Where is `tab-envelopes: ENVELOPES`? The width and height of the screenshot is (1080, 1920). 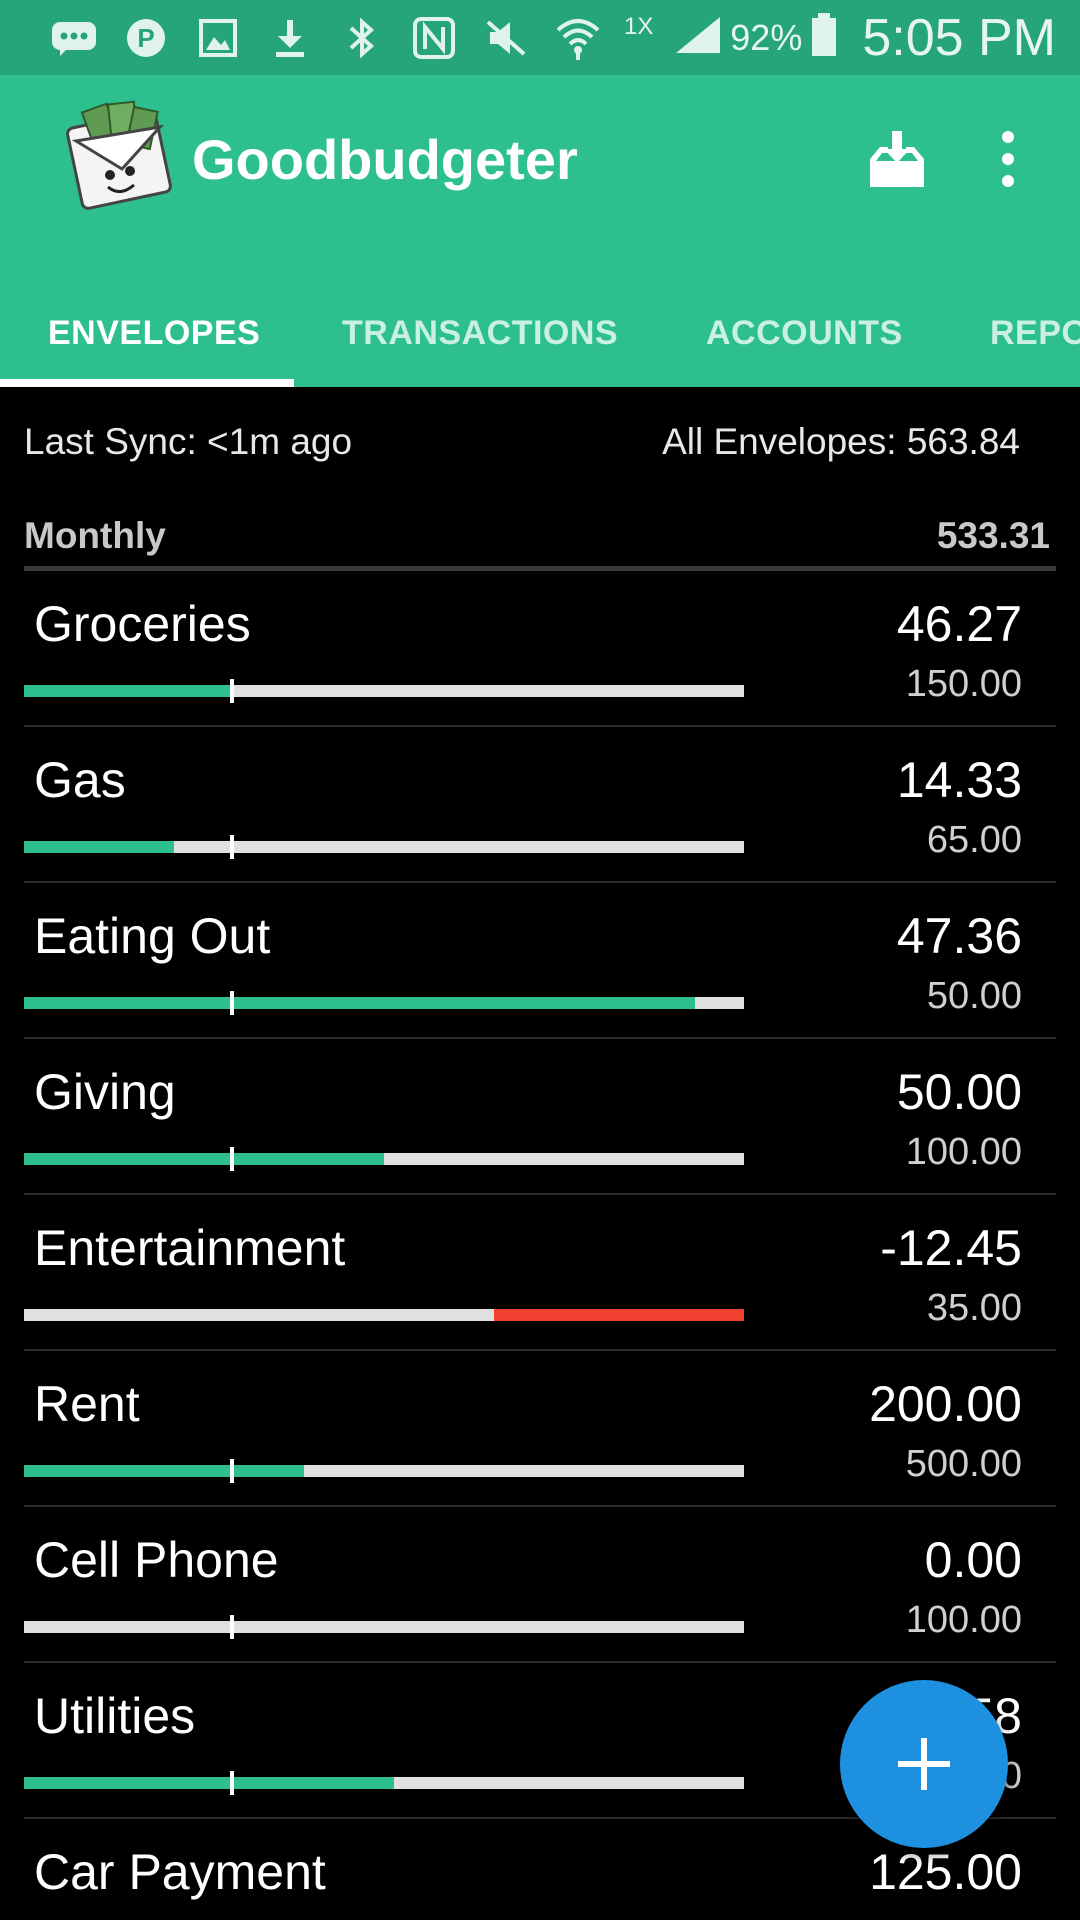 tab-envelopes: ENVELOPES is located at coordinates (154, 333).